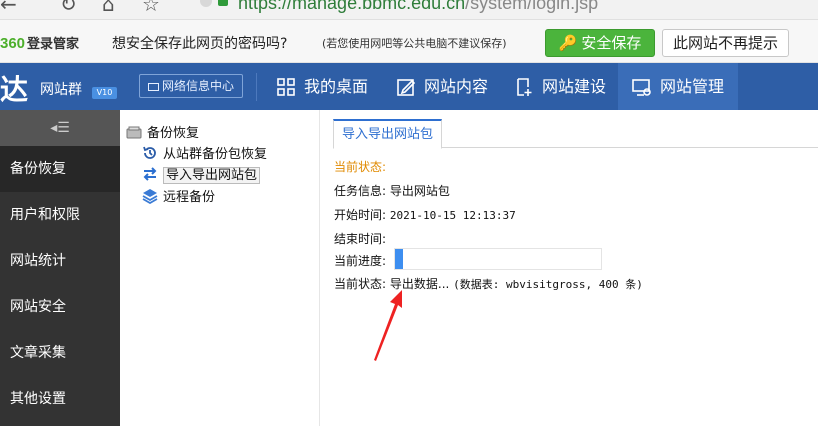 This screenshot has width=818, height=426. Describe the element at coordinates (206, 3) in the screenshot. I see `site-info-icon` at that location.